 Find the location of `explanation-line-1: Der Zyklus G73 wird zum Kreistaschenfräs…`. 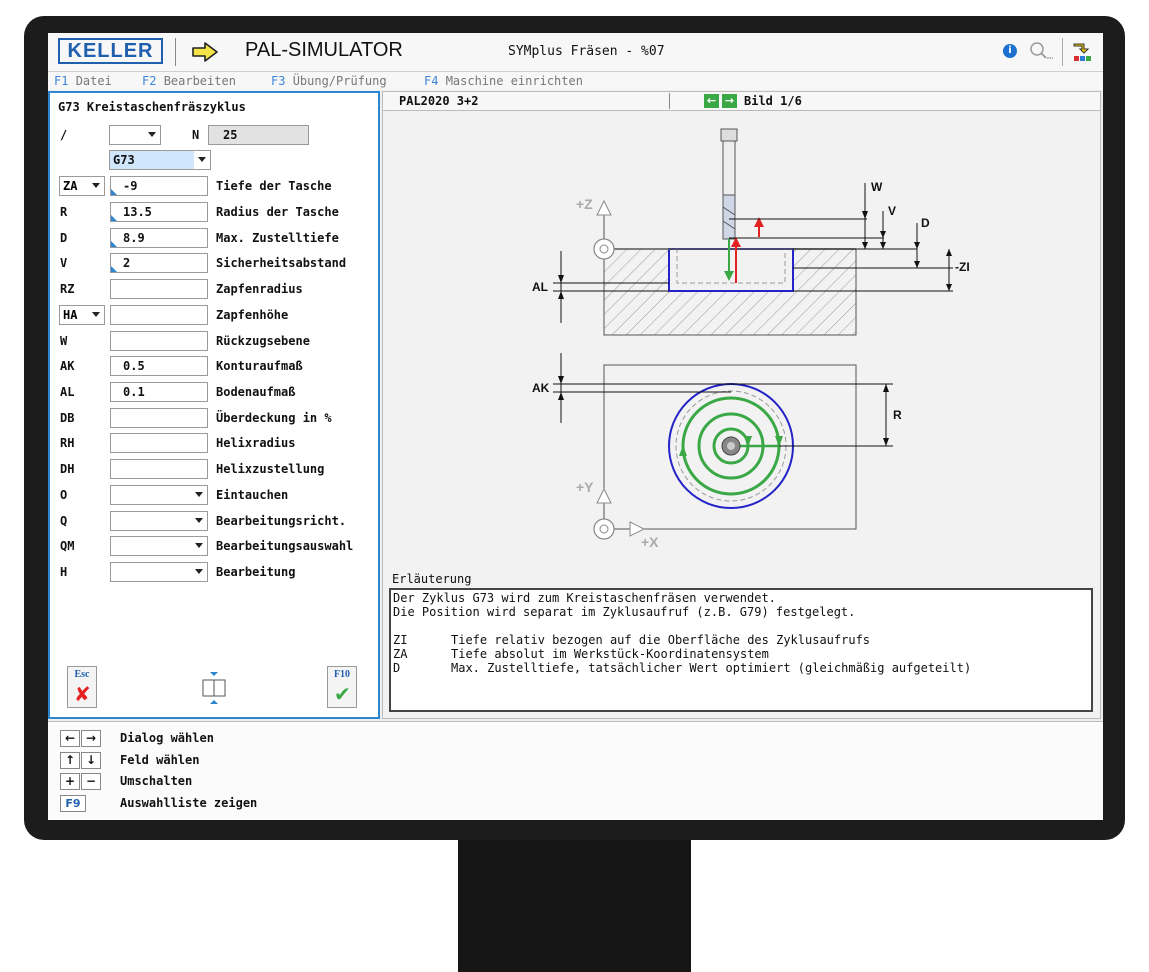

explanation-line-1: Der Zyklus G73 wird zum Kreistaschenfräs… is located at coordinates (584, 598).